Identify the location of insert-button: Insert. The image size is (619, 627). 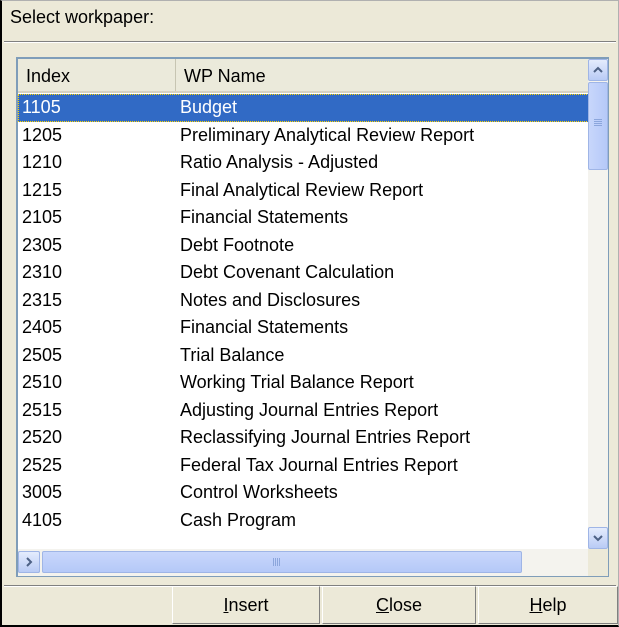
(246, 605).